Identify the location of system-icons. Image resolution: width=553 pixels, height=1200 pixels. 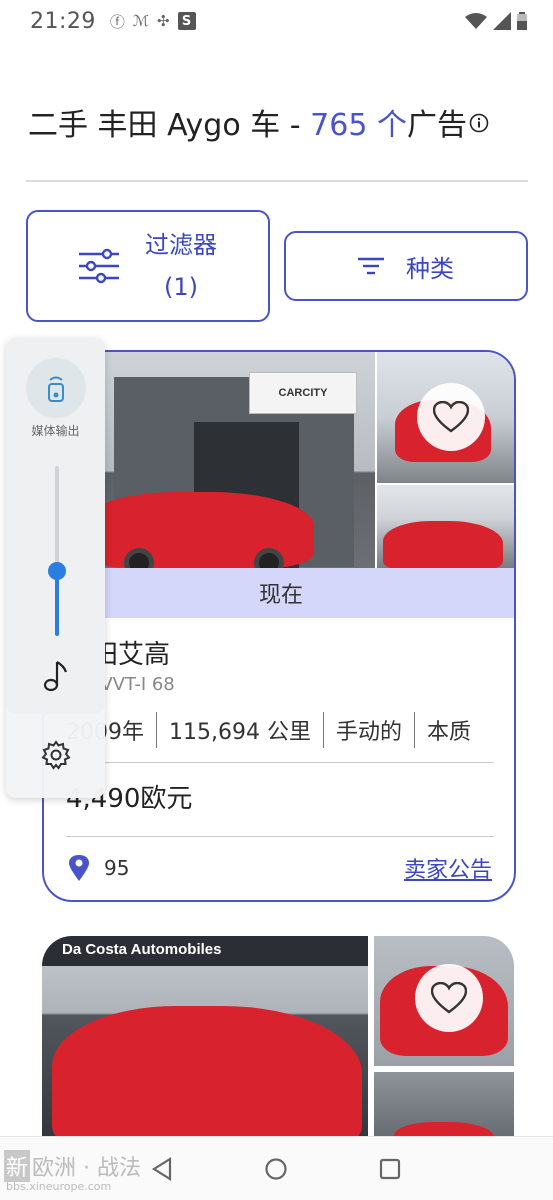
(496, 21).